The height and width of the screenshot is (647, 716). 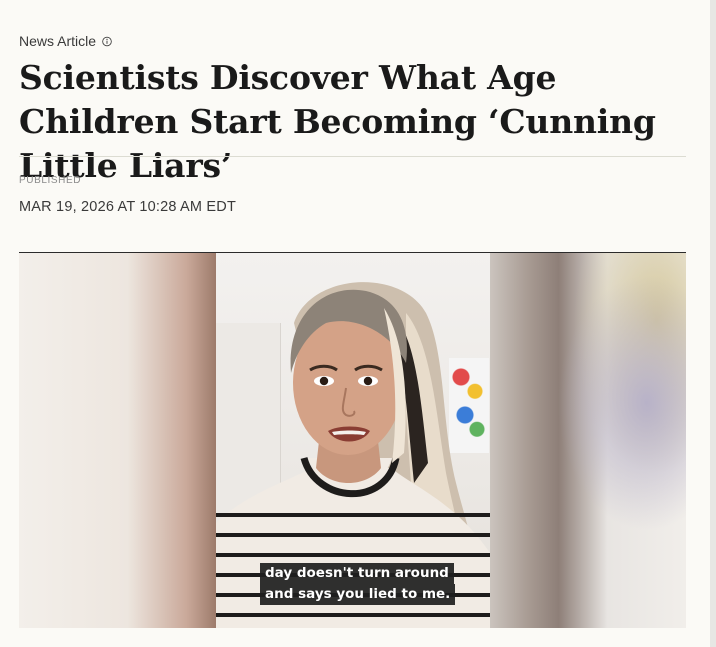 I want to click on info-circle-icon, so click(x=107, y=41).